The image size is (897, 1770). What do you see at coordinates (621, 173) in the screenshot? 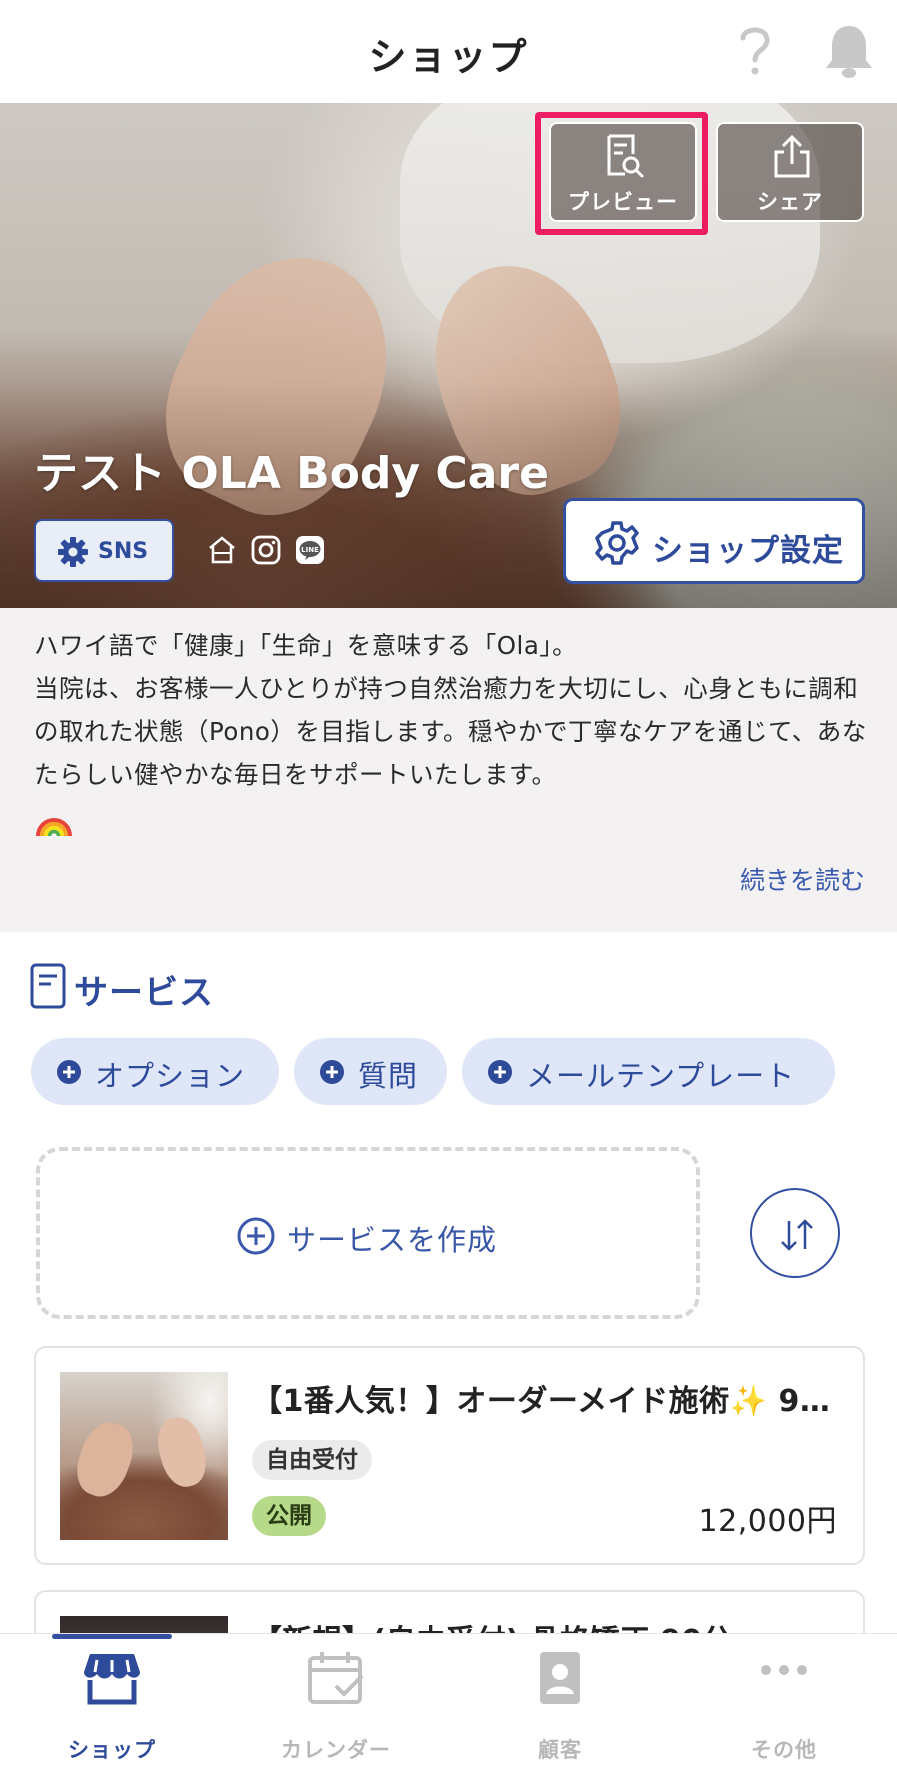
I see `preview-highlight-box` at bounding box center [621, 173].